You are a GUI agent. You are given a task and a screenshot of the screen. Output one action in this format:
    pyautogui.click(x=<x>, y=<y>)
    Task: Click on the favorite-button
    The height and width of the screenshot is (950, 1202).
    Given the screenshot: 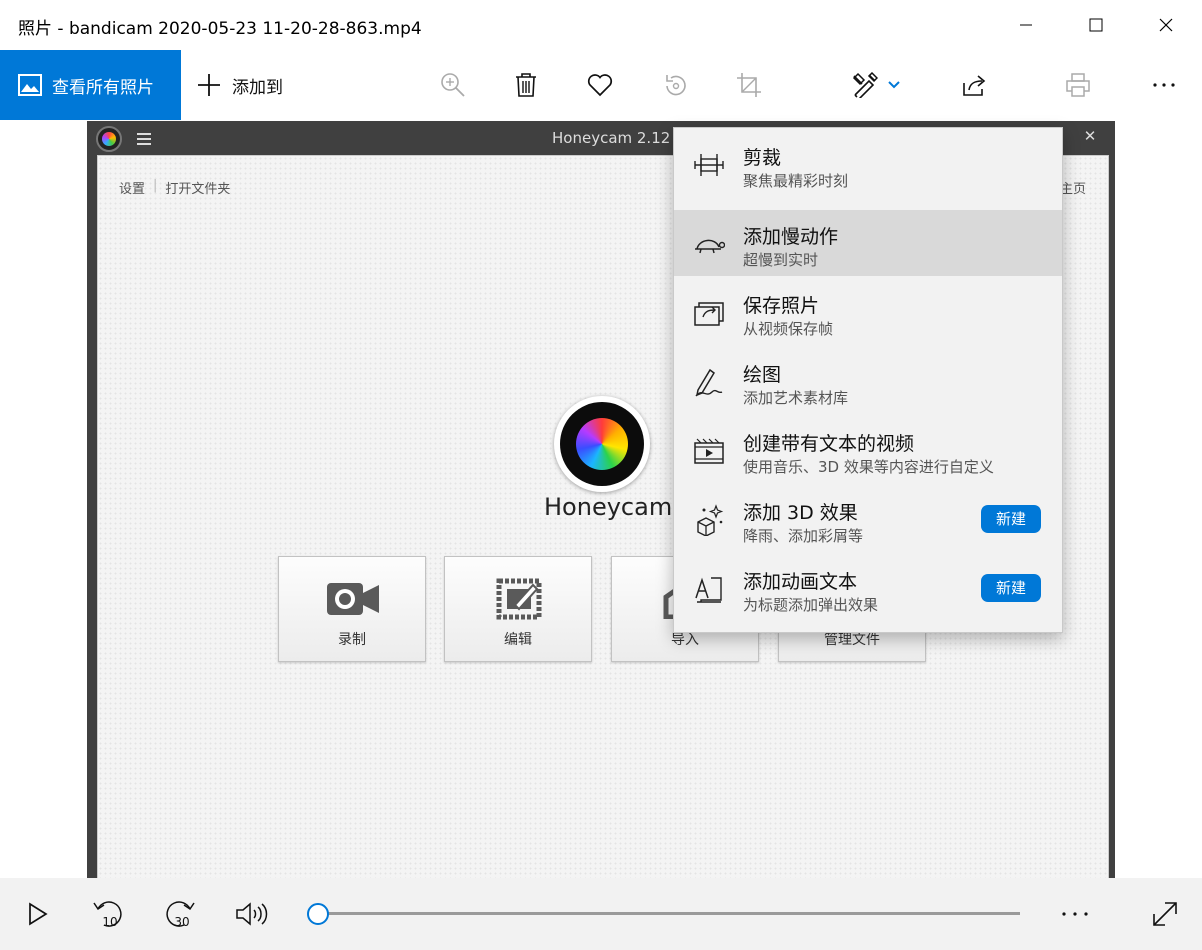 What is the action you would take?
    pyautogui.click(x=600, y=85)
    